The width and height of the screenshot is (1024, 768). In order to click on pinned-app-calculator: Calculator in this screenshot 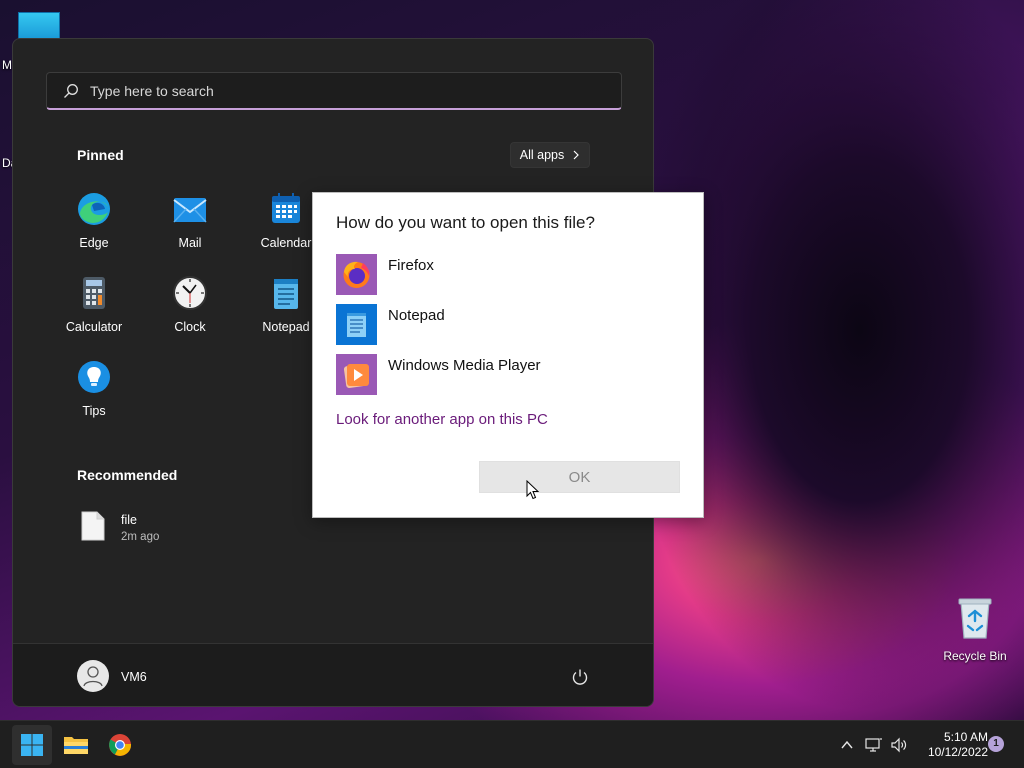, I will do `click(94, 304)`.